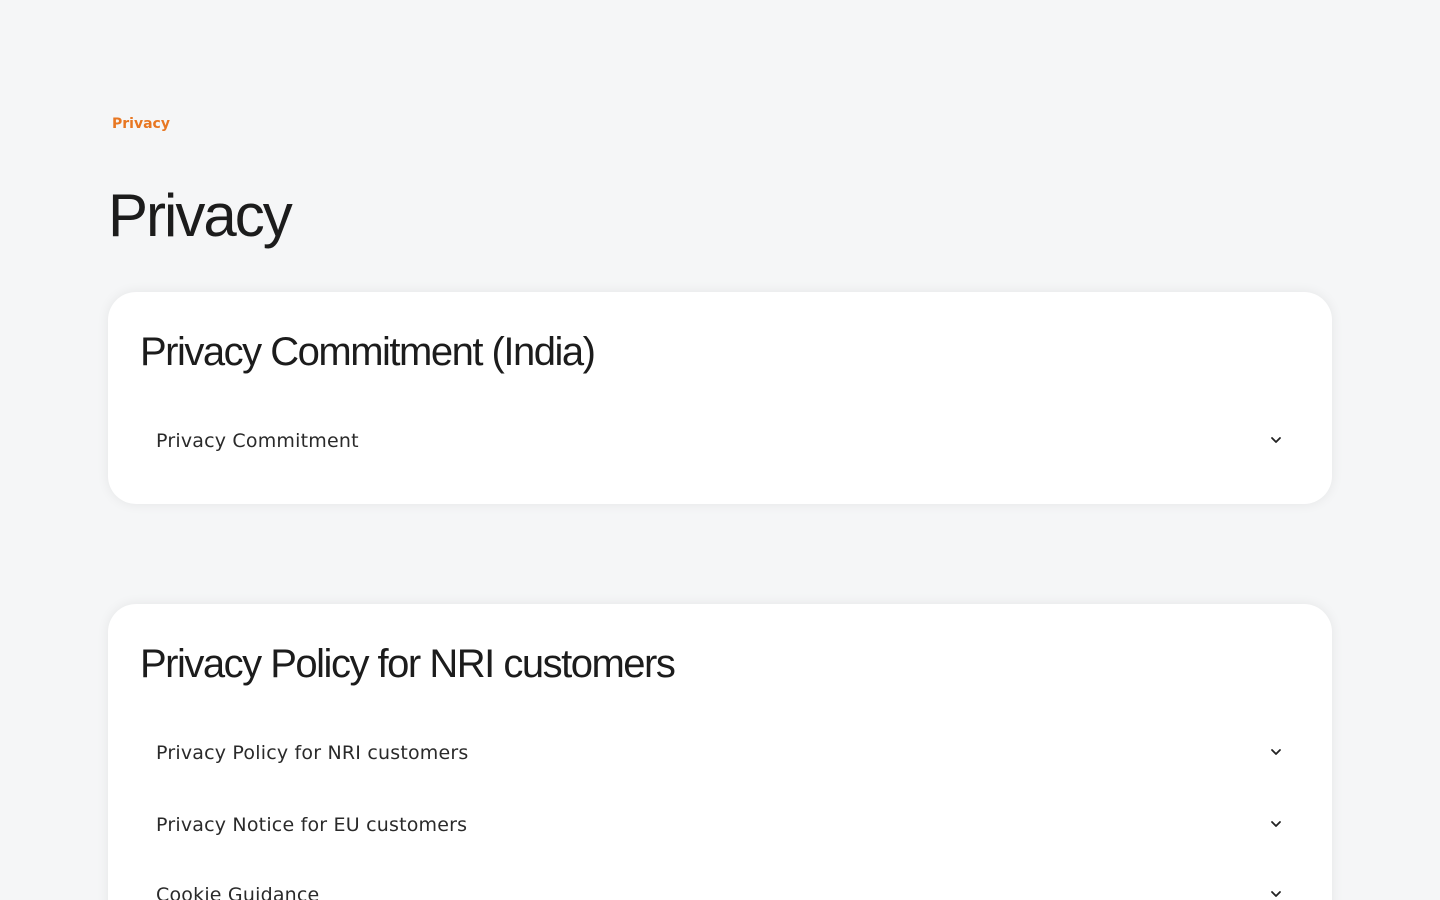  I want to click on breadcrumb: Privacy, so click(141, 124).